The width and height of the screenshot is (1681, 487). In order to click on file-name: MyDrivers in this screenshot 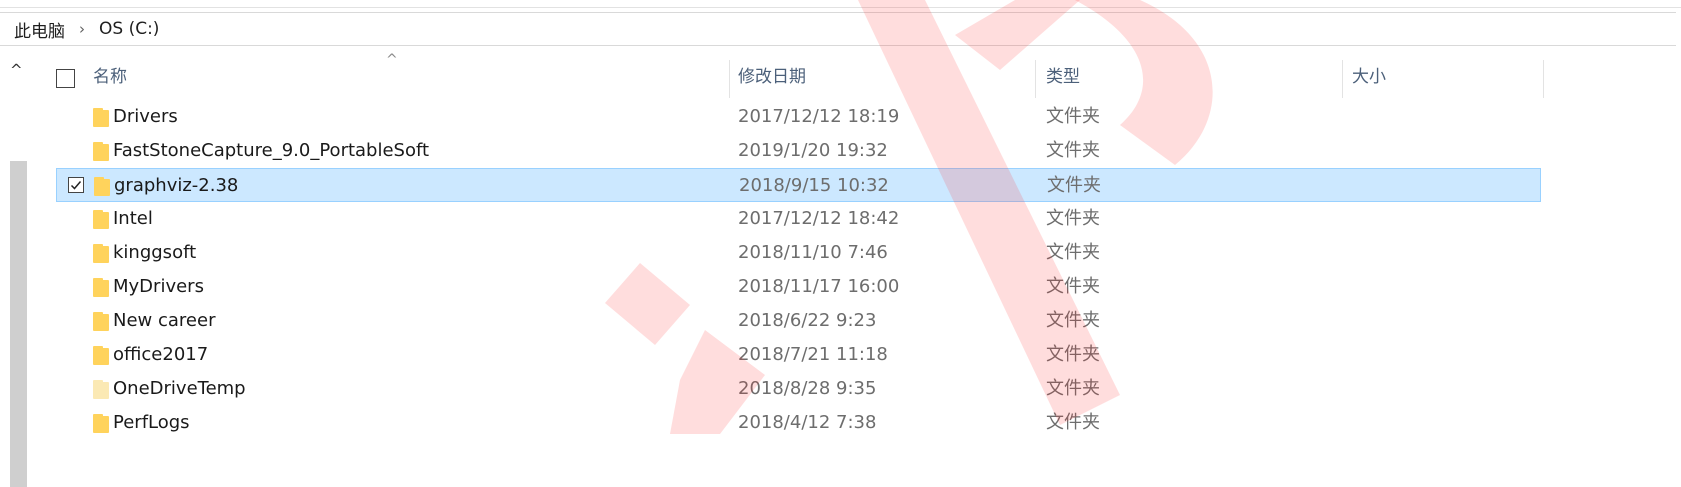, I will do `click(158, 287)`.